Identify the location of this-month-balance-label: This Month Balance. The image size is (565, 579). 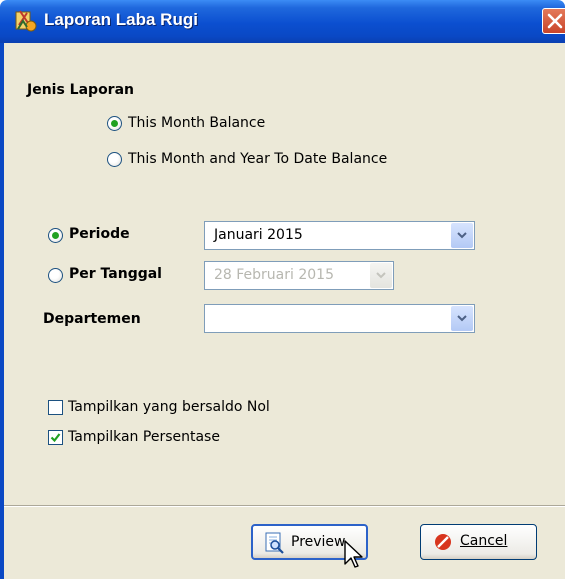
(196, 123).